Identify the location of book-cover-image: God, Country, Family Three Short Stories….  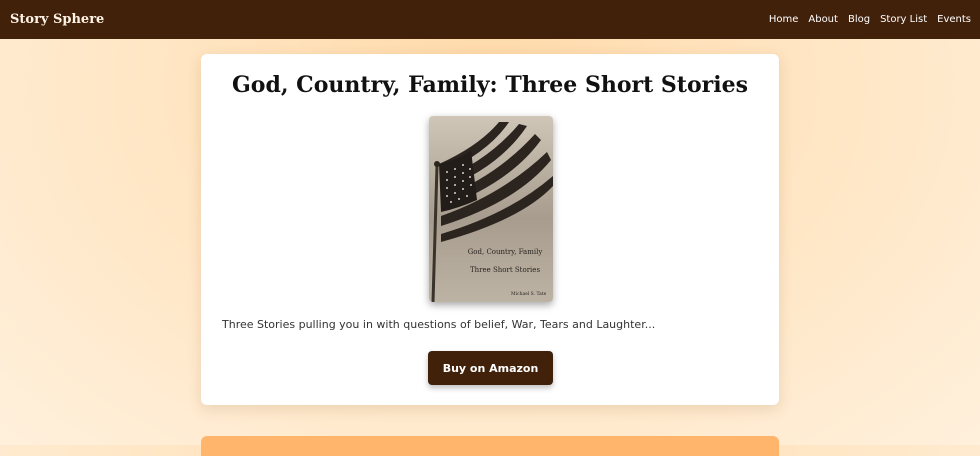
(491, 209).